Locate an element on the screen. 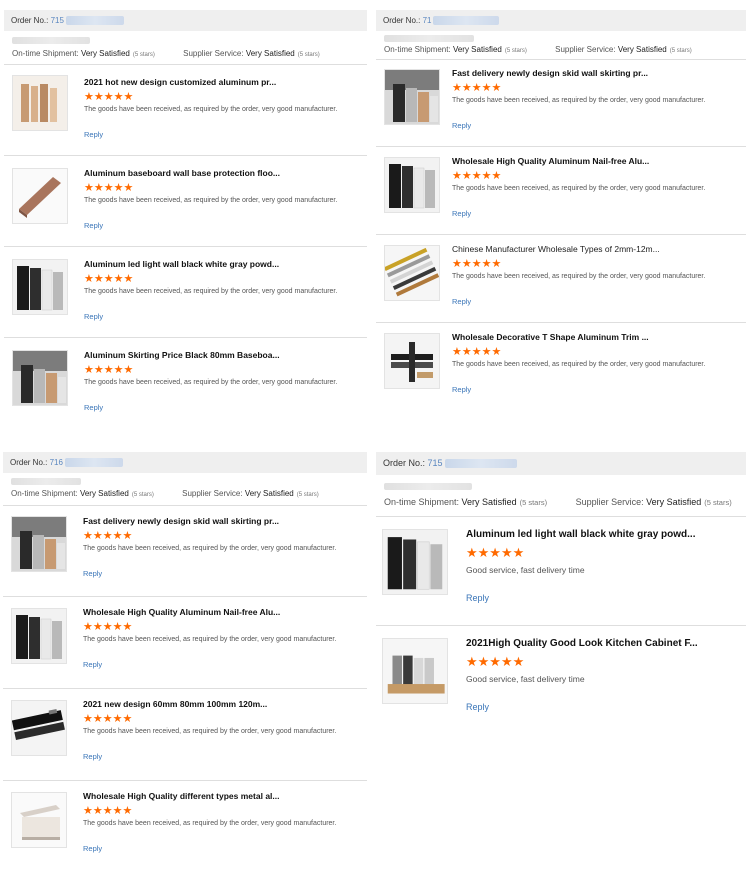  order-number: 716 is located at coordinates (56, 462).